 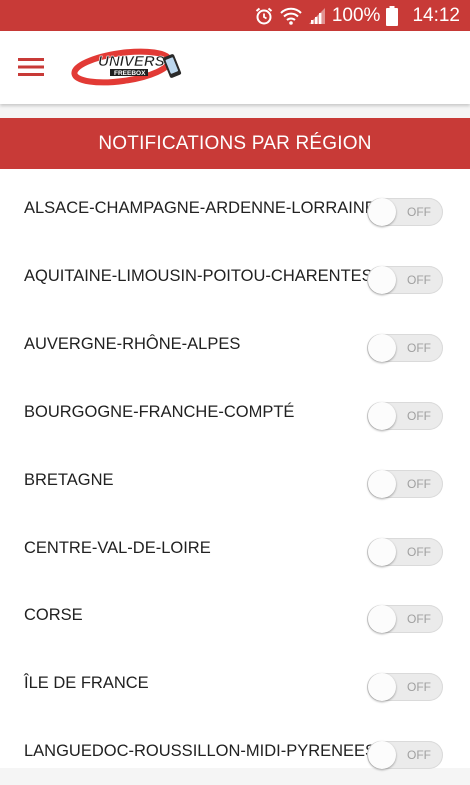 What do you see at coordinates (264, 16) in the screenshot?
I see `alarm-icon` at bounding box center [264, 16].